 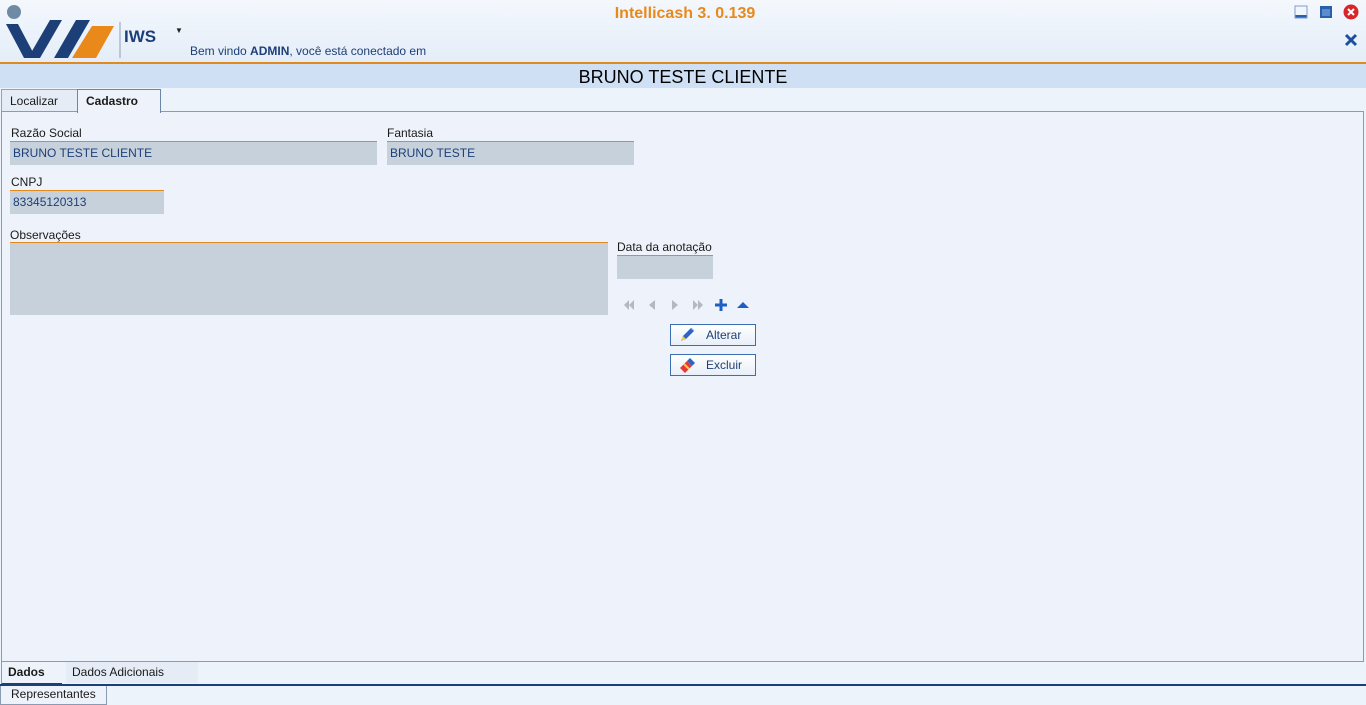 What do you see at coordinates (721, 305) in the screenshot?
I see `add-icon` at bounding box center [721, 305].